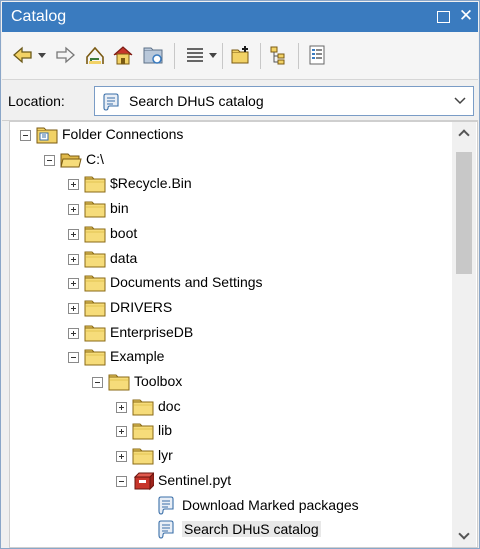  Describe the element at coordinates (141, 306) in the screenshot. I see `tree-node-label: DRIVERS` at that location.